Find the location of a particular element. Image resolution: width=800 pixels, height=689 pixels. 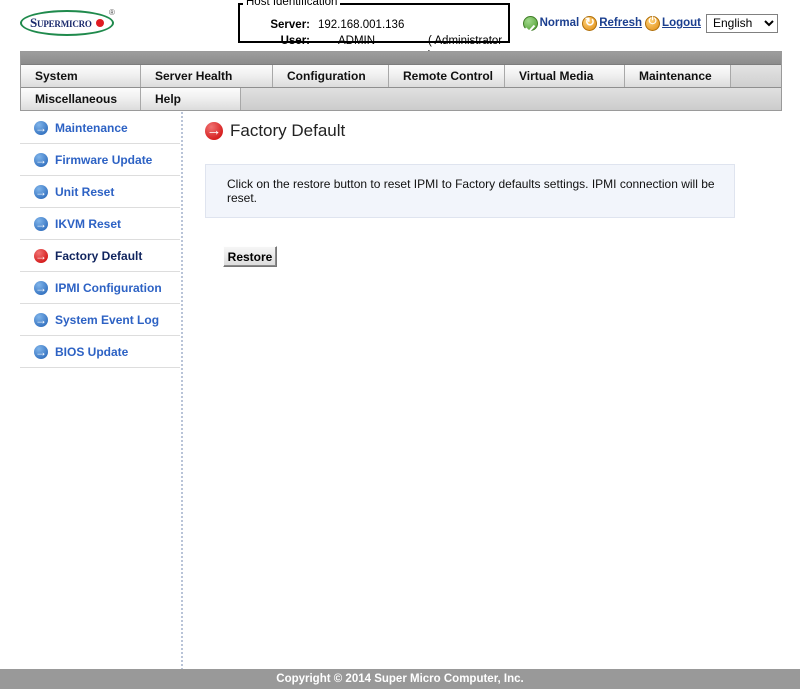

sidebar-item-ipmi-configuration: IPMI Configuration is located at coordinates (100, 288).